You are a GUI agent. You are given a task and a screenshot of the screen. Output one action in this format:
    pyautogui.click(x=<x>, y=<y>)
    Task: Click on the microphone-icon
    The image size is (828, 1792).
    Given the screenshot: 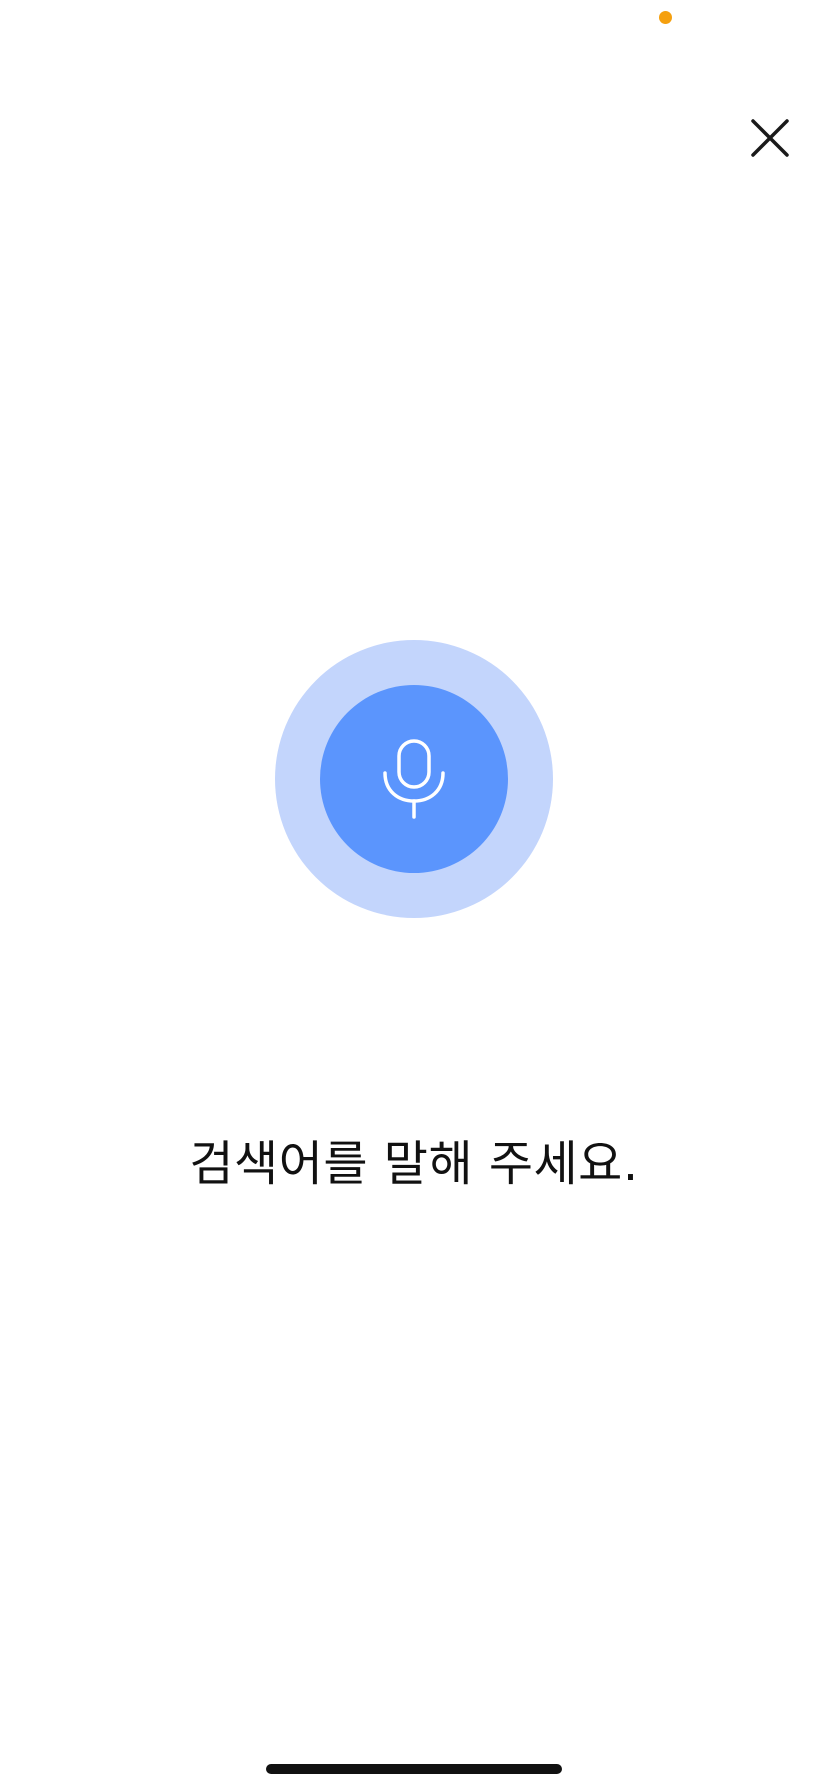 What is the action you would take?
    pyautogui.click(x=414, y=779)
    